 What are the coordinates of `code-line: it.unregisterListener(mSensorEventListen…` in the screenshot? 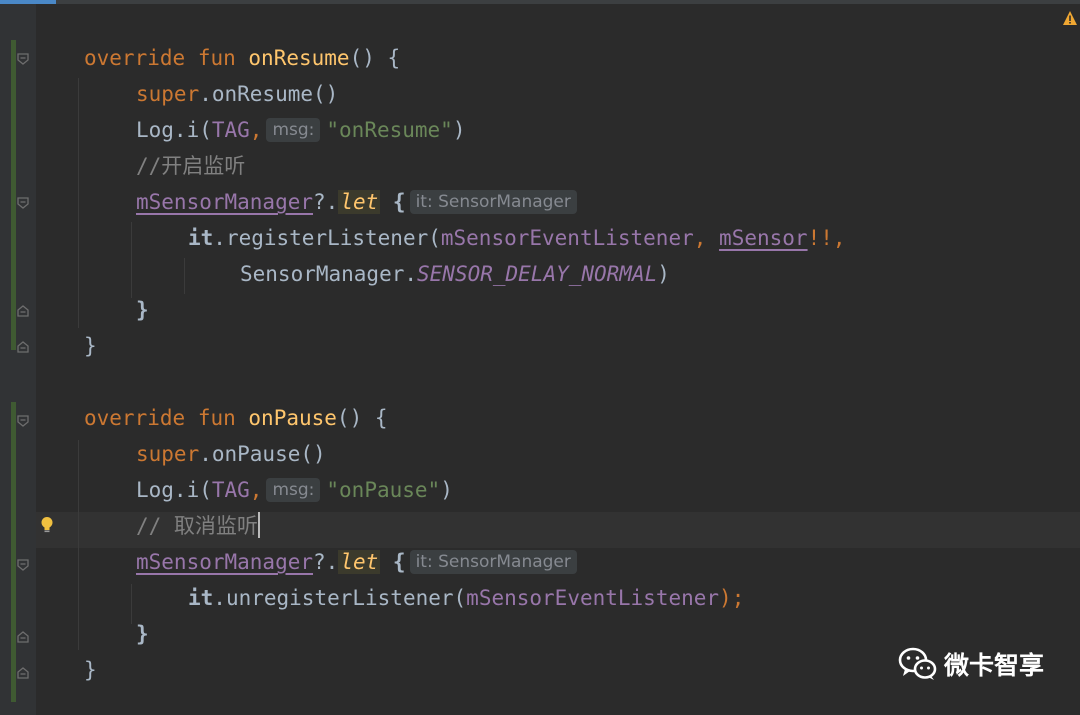 It's located at (466, 598).